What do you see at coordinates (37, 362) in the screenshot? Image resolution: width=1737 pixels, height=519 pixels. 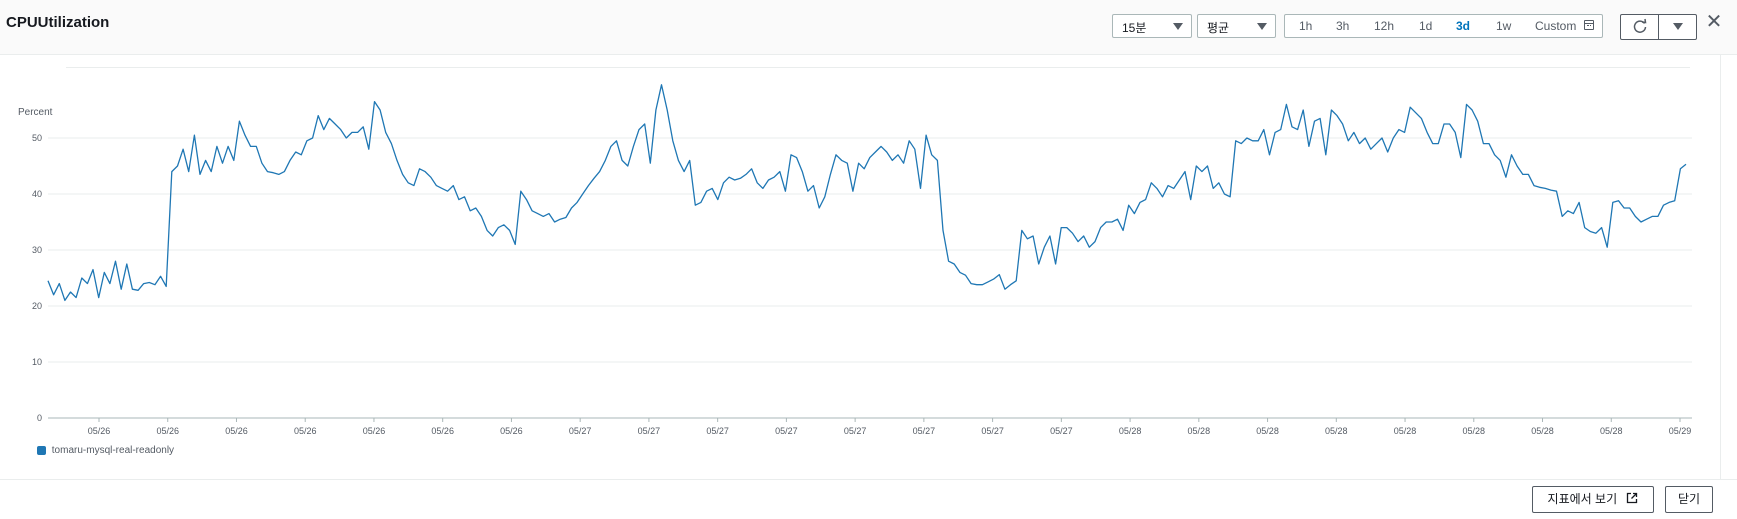 I see `y-tick-label: 10` at bounding box center [37, 362].